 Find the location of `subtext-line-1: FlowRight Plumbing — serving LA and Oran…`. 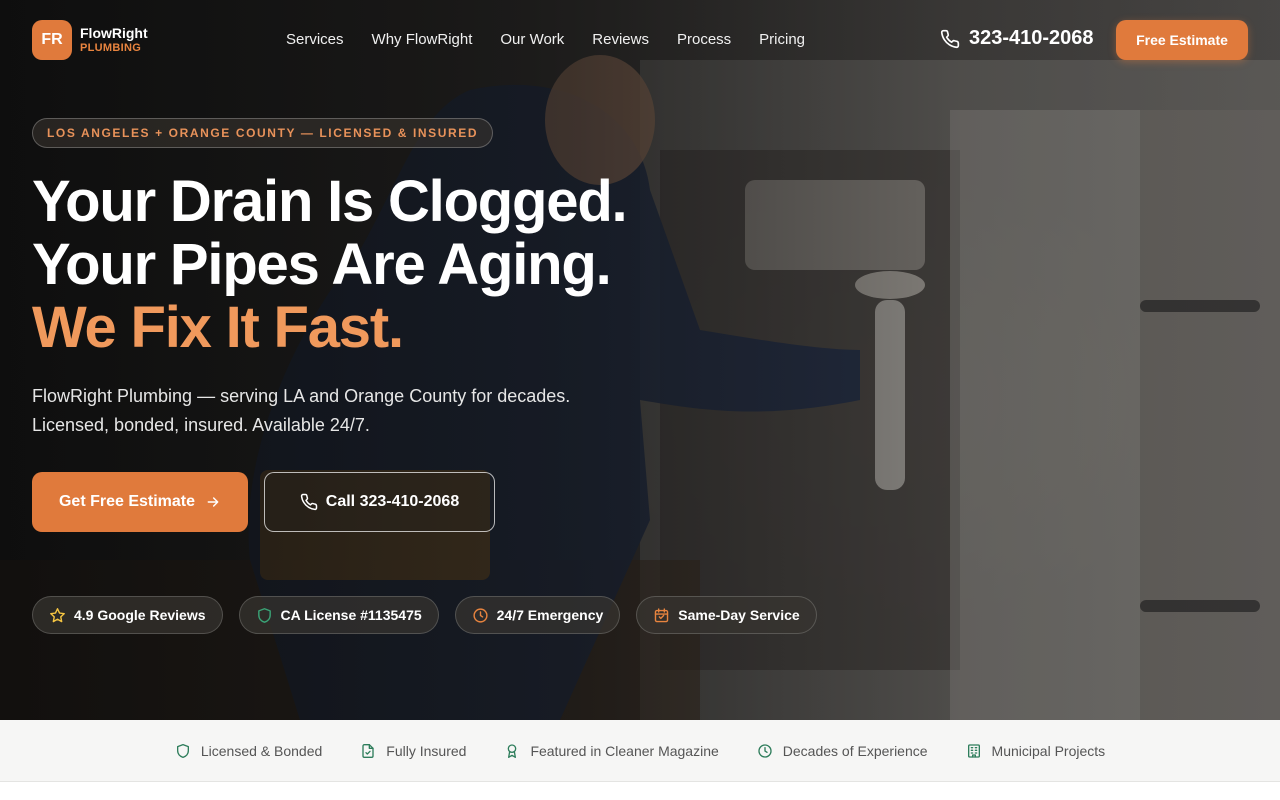

subtext-line-1: FlowRight Plumbing — serving LA and Oran… is located at coordinates (301, 396).